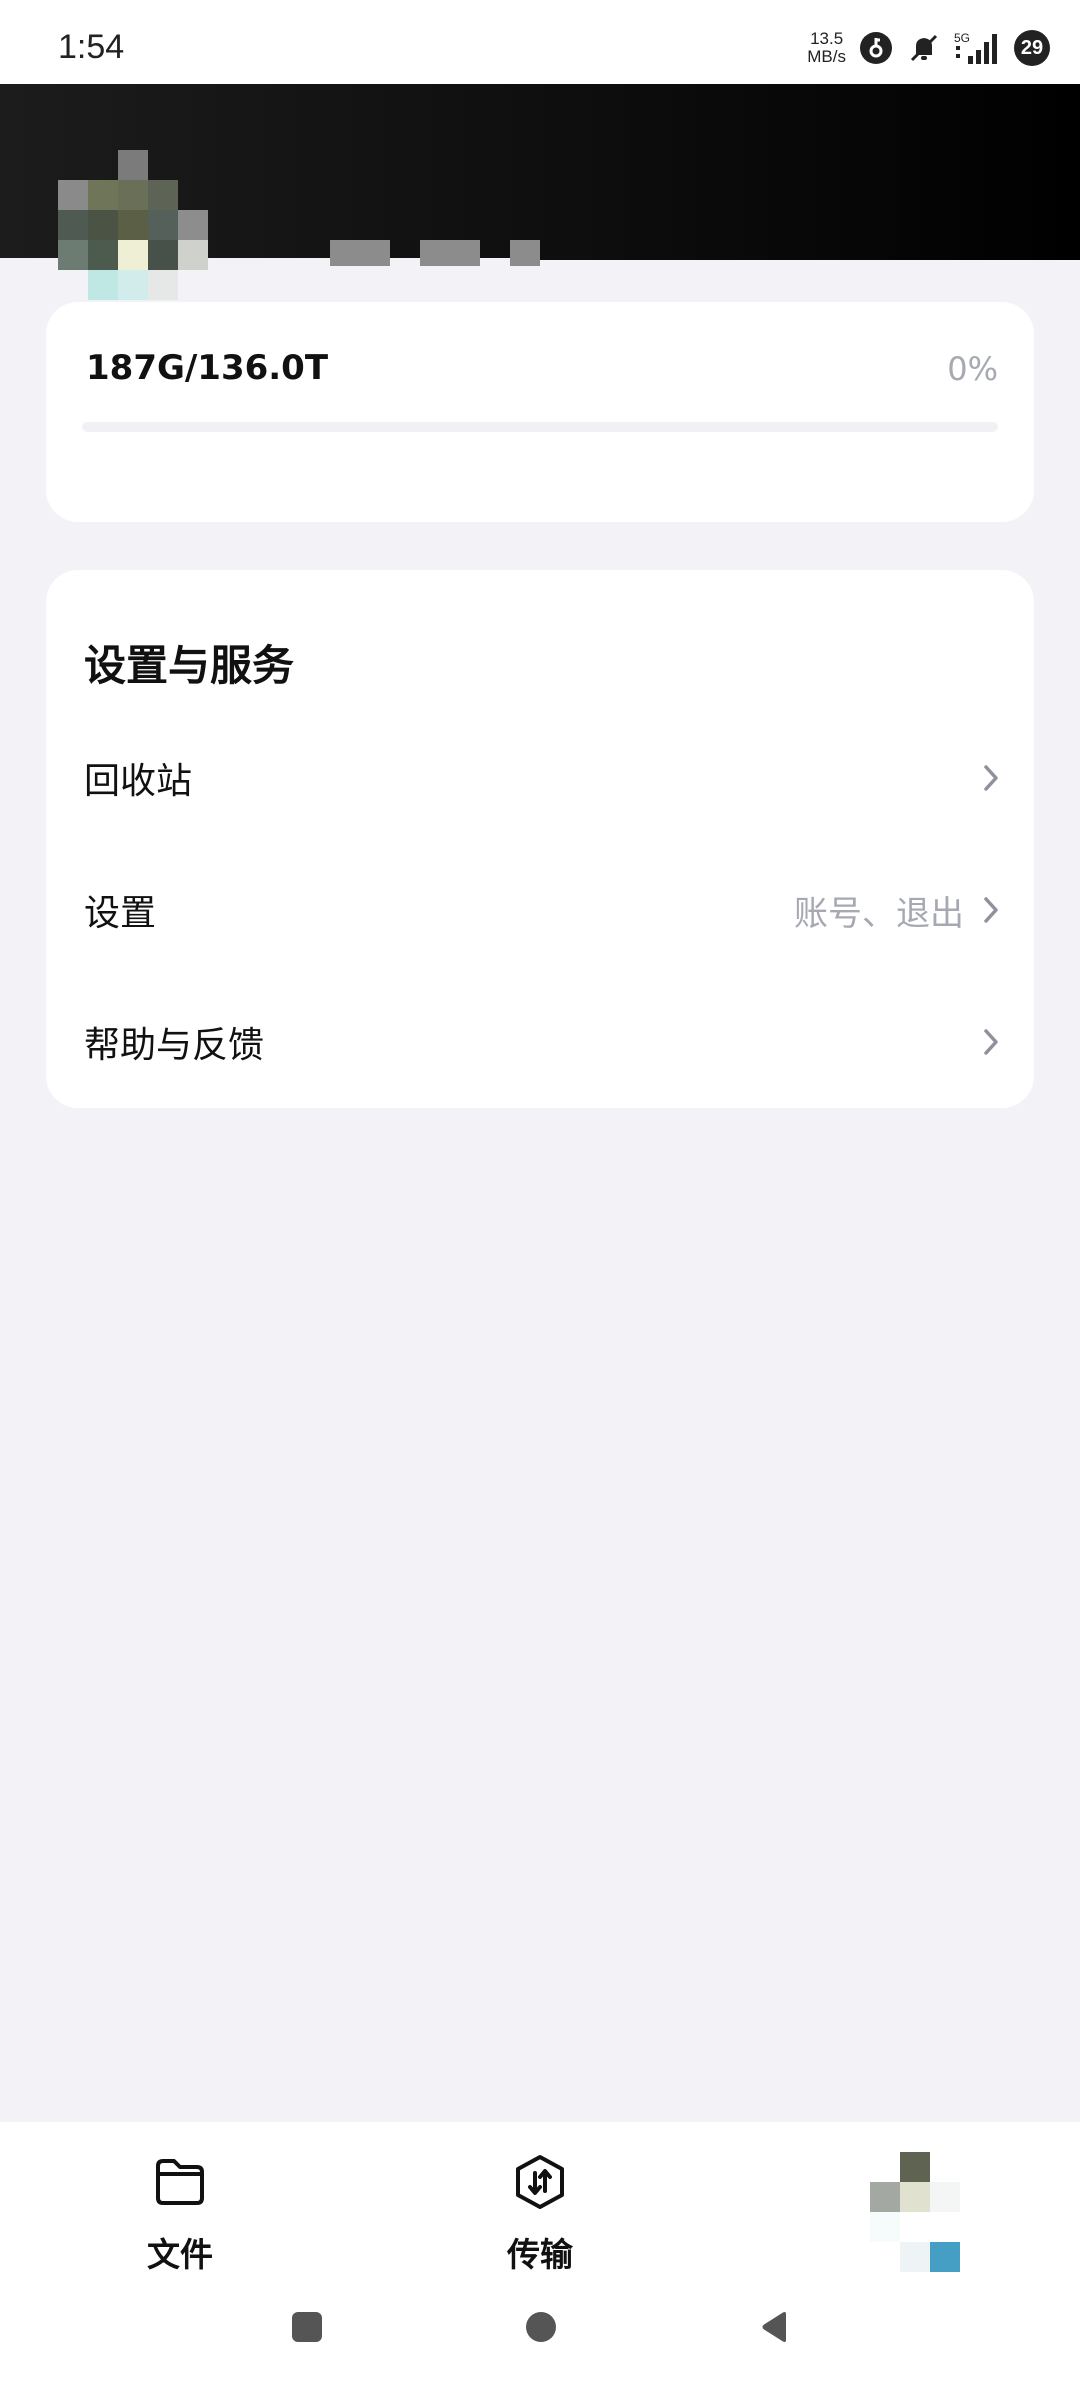  Describe the element at coordinates (120, 913) in the screenshot. I see `row-label: 设置` at that location.